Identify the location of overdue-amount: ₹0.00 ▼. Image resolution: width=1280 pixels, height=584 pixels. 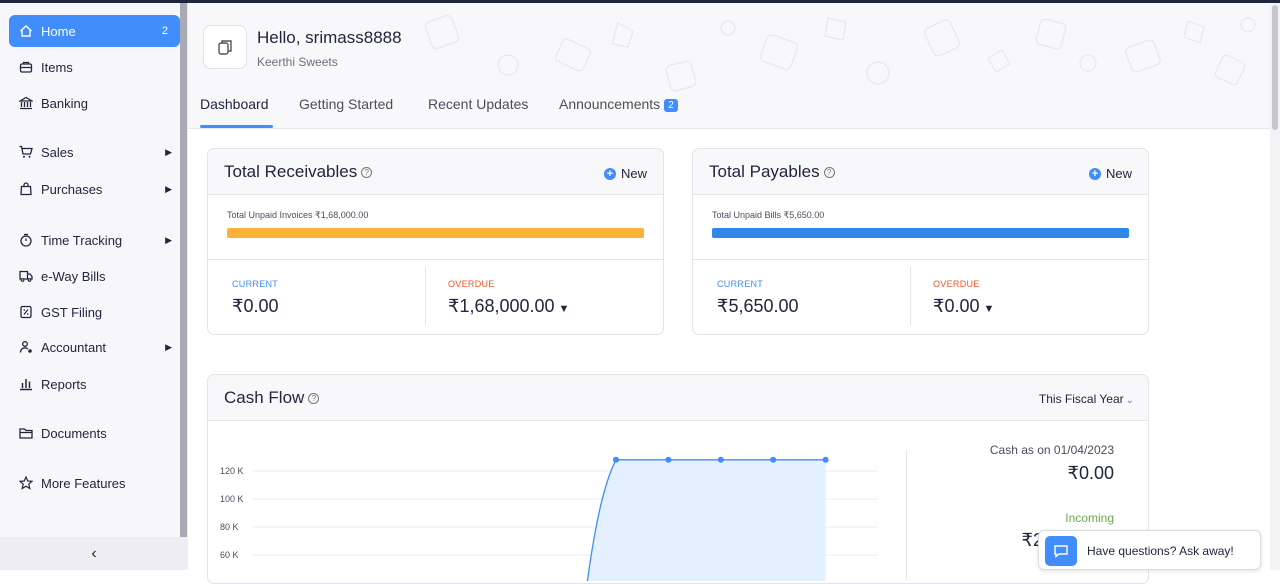
(963, 306).